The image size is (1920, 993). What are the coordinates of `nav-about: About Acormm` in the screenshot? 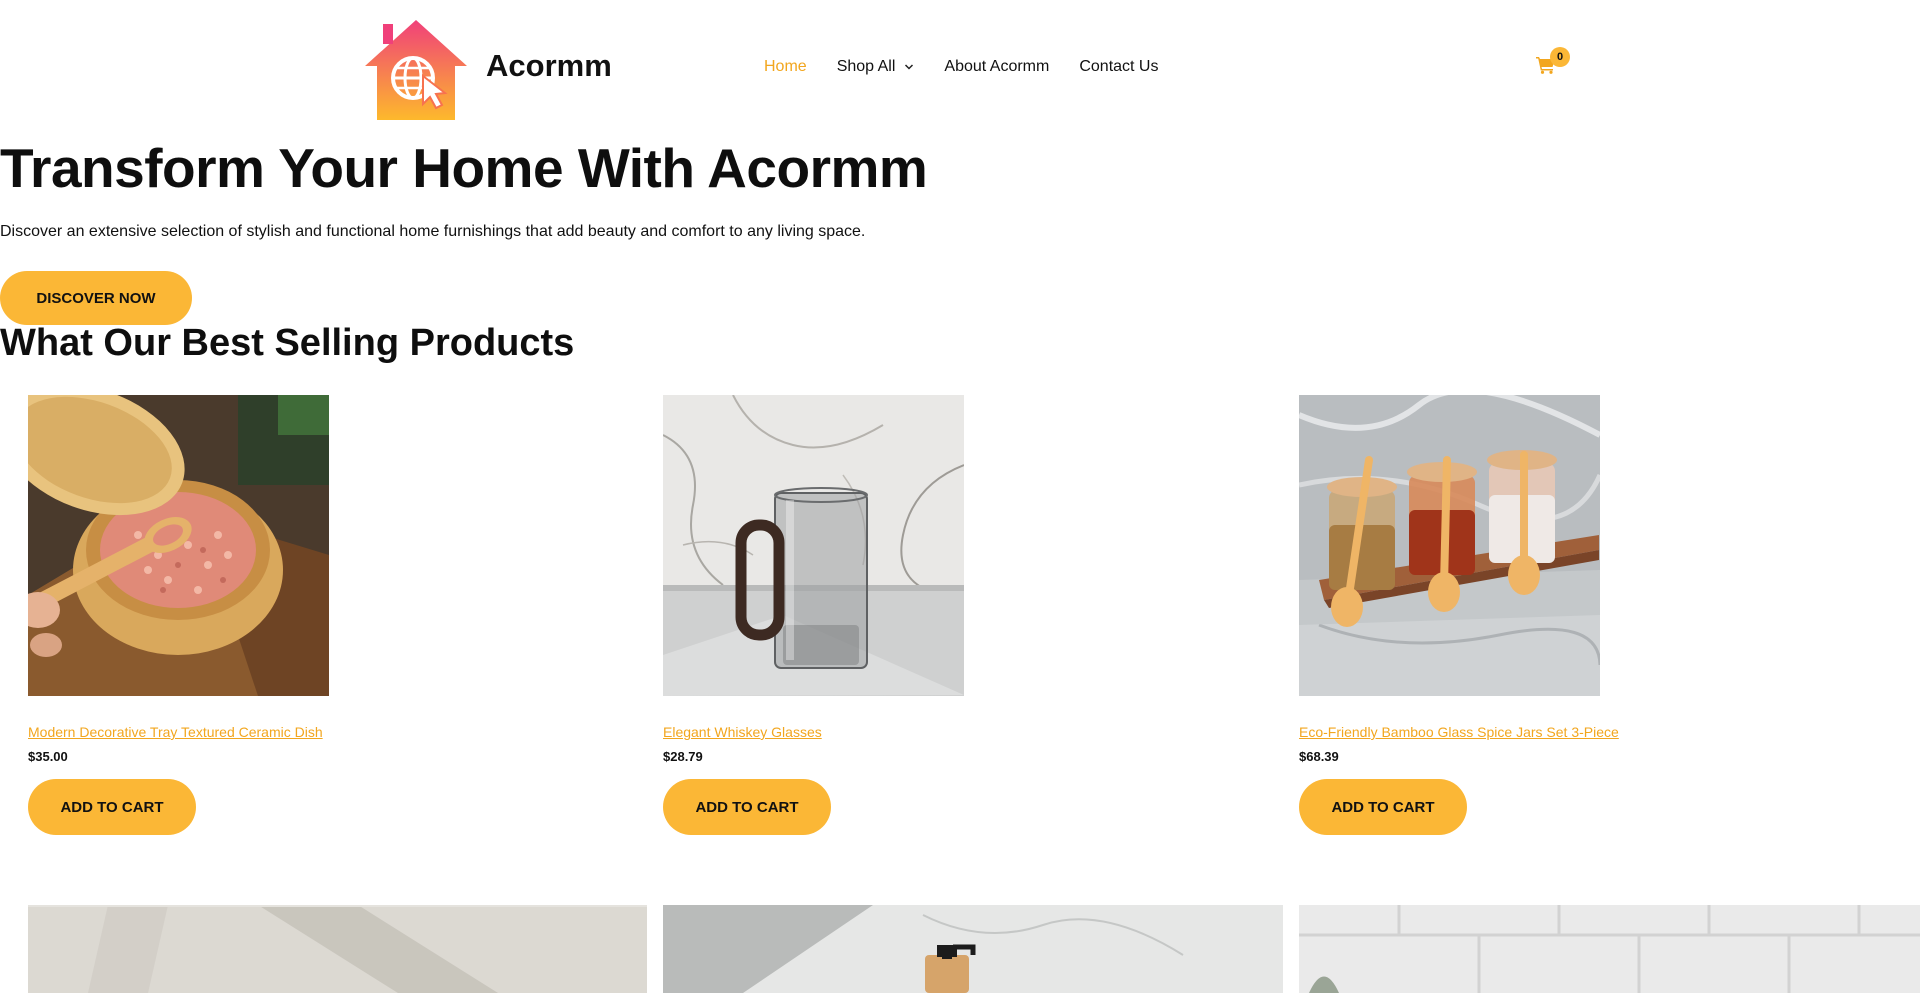 It's located at (996, 67).